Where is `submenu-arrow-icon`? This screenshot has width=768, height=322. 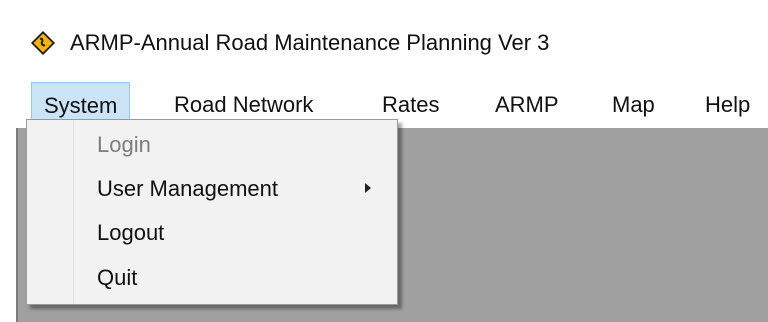
submenu-arrow-icon is located at coordinates (368, 188).